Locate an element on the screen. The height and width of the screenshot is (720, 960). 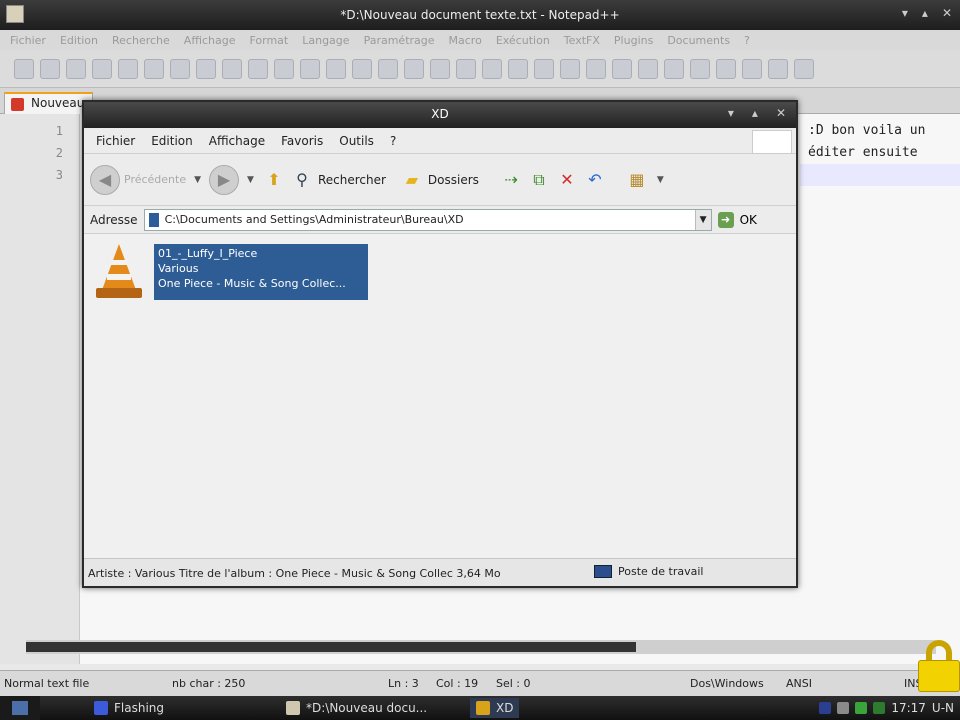
move-to-icon: ⇢ is located at coordinates (511, 180).